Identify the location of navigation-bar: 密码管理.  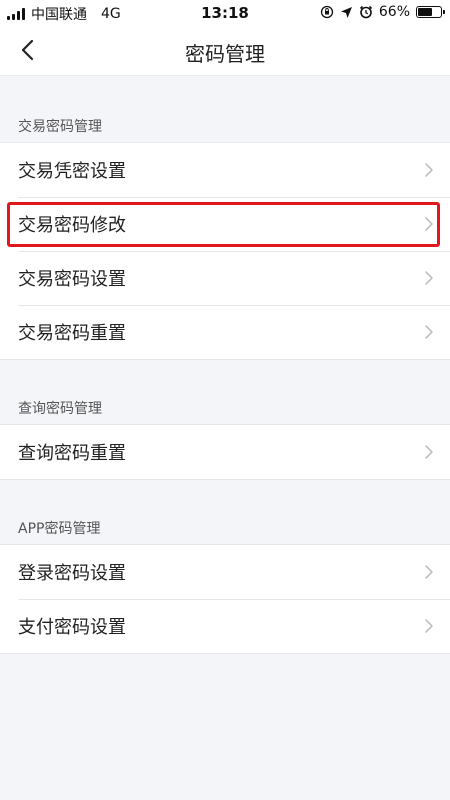
(225, 51).